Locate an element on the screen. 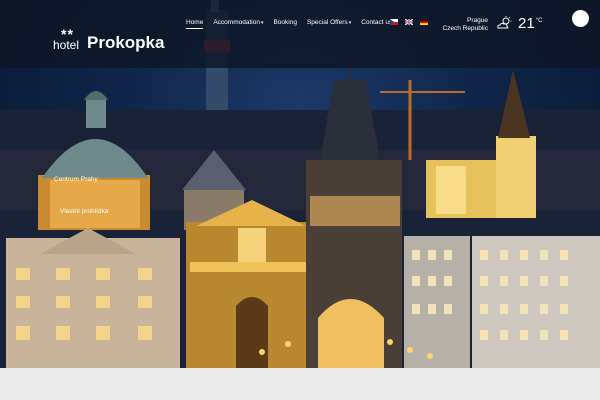  nav-special-offers-label: Special Offers is located at coordinates (327, 22).